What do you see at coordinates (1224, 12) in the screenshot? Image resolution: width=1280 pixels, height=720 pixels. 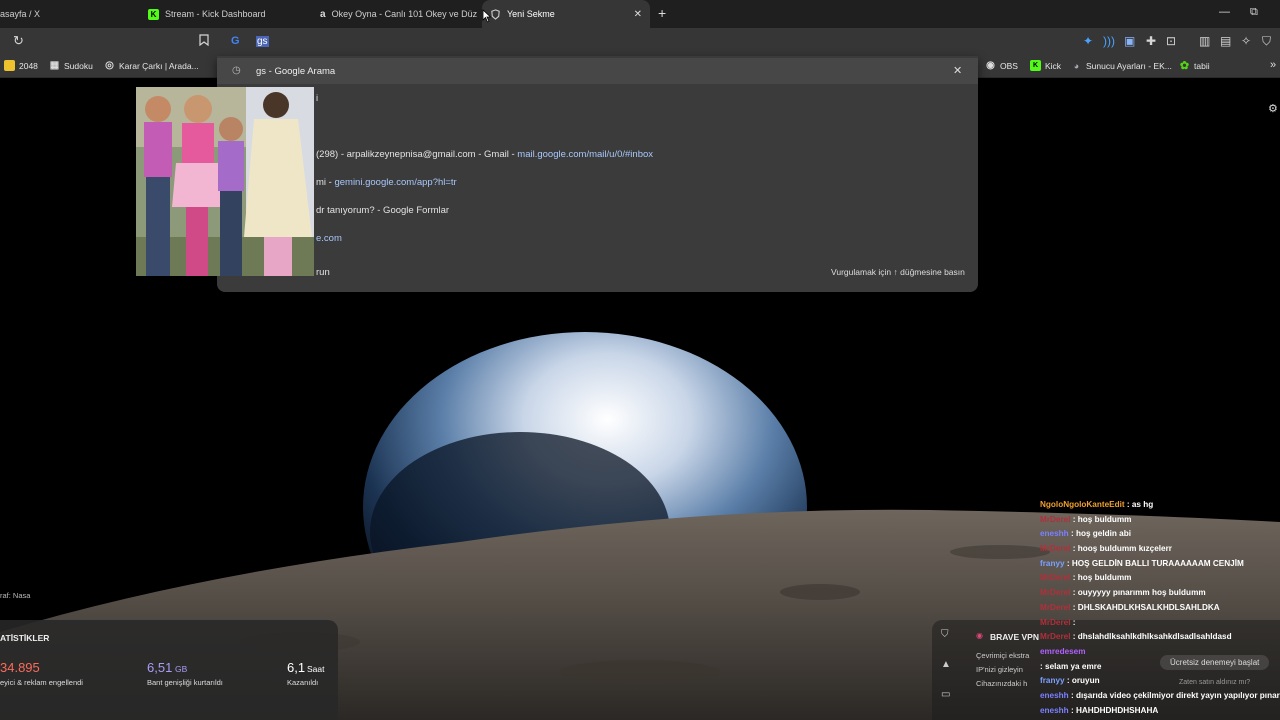 I see `minimize-icon: —` at bounding box center [1224, 12].